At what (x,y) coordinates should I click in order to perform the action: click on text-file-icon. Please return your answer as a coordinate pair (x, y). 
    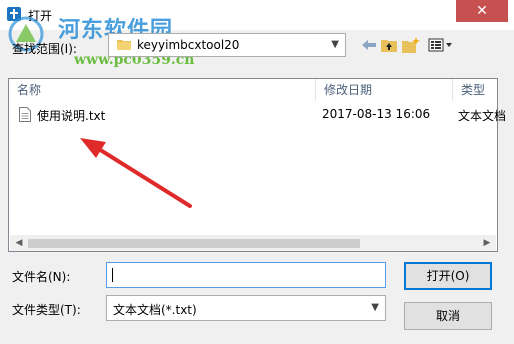
    Looking at the image, I should click on (25, 114).